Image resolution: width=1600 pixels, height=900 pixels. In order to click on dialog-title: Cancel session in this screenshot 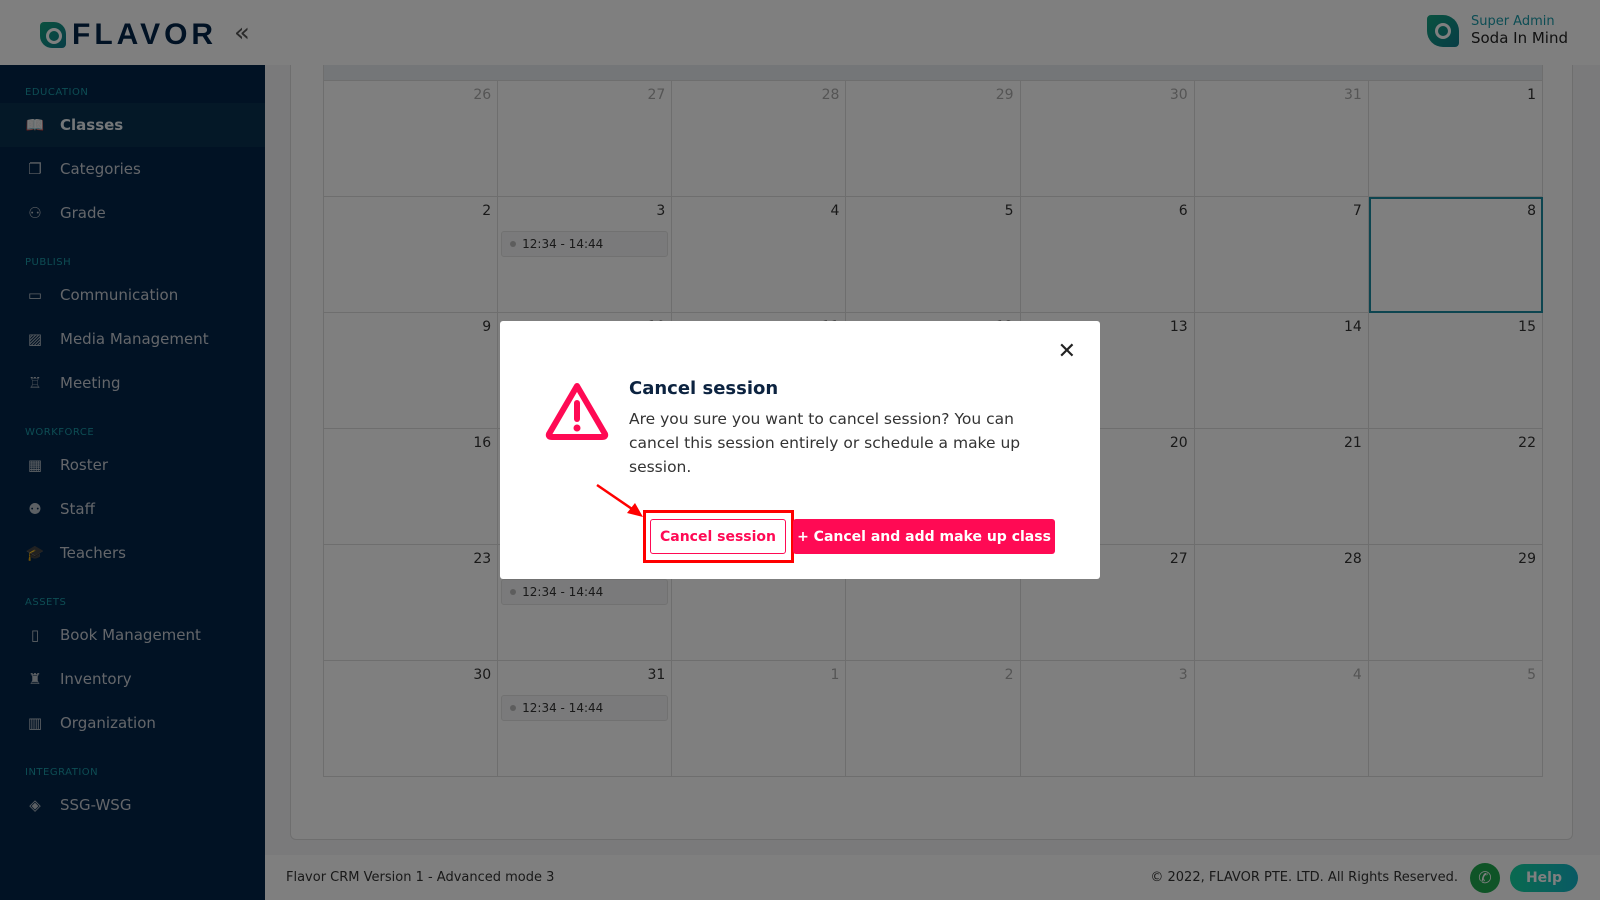, I will do `click(704, 388)`.